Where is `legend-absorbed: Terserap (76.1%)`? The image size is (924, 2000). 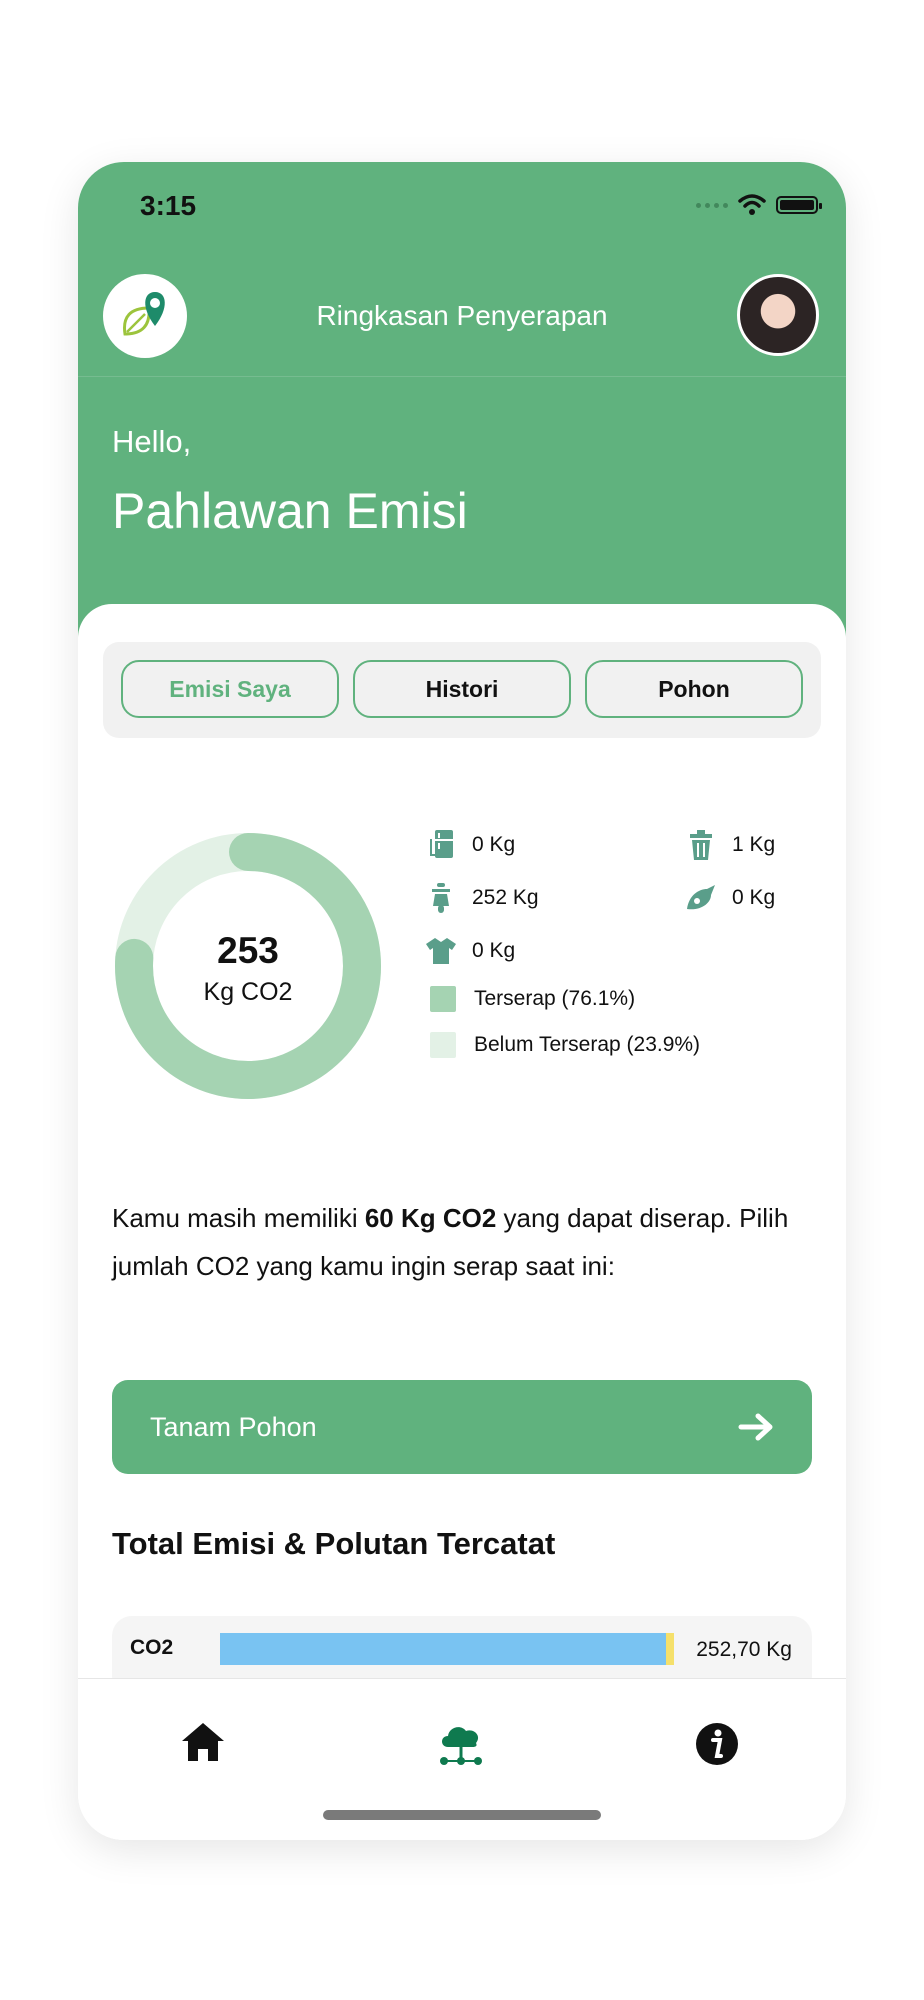 legend-absorbed: Terserap (76.1%) is located at coordinates (532, 999).